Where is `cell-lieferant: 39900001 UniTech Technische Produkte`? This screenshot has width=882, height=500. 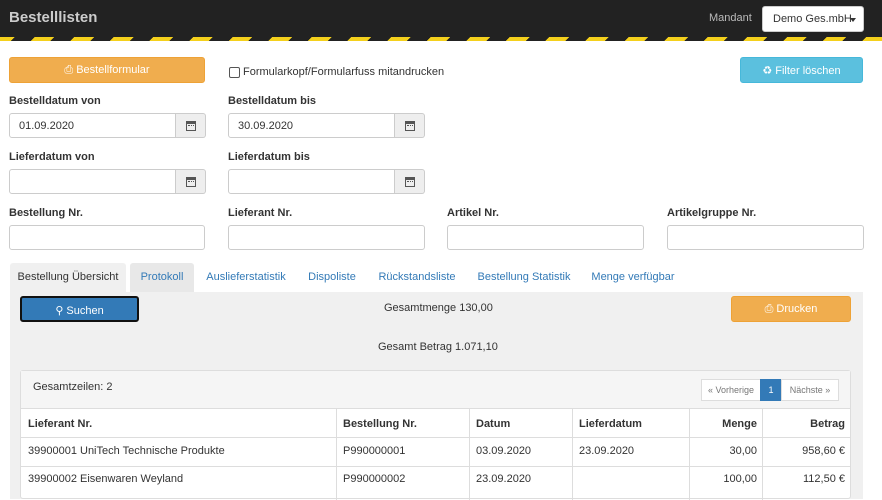
cell-lieferant: 39900001 UniTech Technische Produkte is located at coordinates (126, 451).